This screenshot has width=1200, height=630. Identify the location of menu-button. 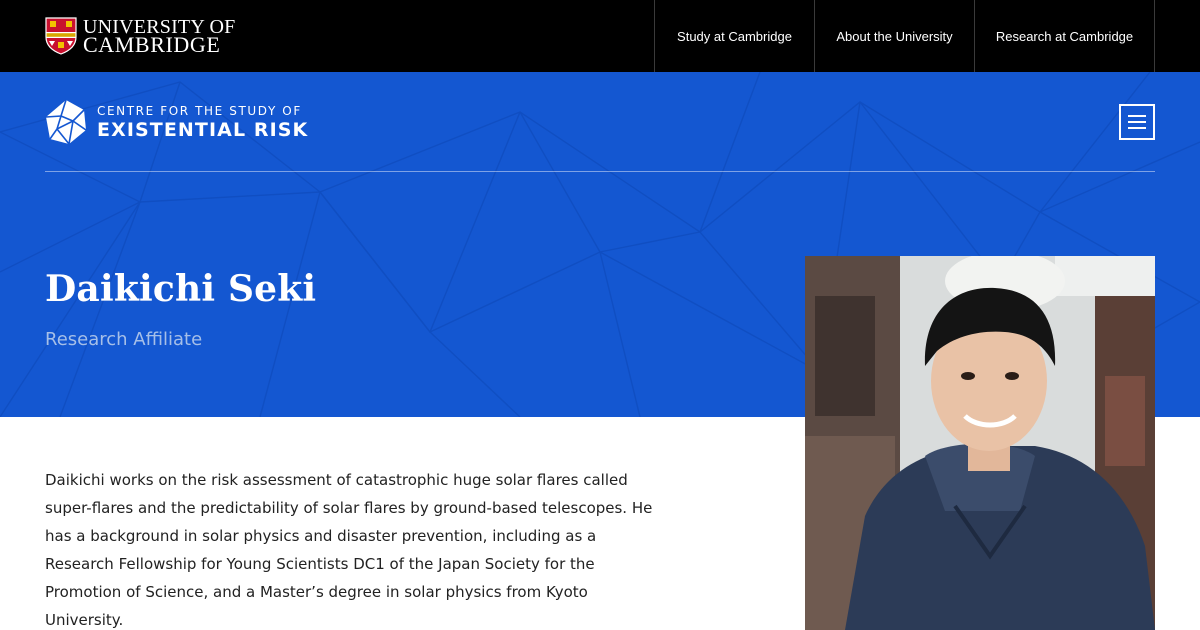
(1137, 122).